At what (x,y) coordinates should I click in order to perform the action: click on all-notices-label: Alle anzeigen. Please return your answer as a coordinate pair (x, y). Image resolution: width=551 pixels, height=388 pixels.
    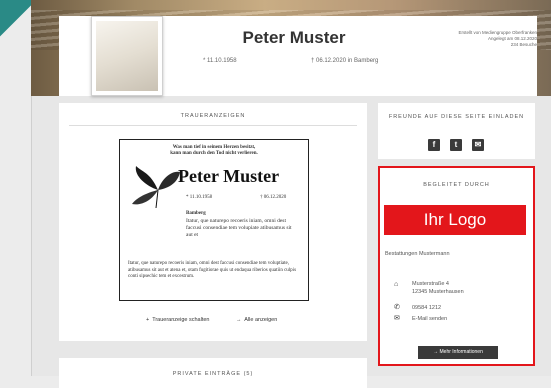
    Looking at the image, I should click on (261, 320).